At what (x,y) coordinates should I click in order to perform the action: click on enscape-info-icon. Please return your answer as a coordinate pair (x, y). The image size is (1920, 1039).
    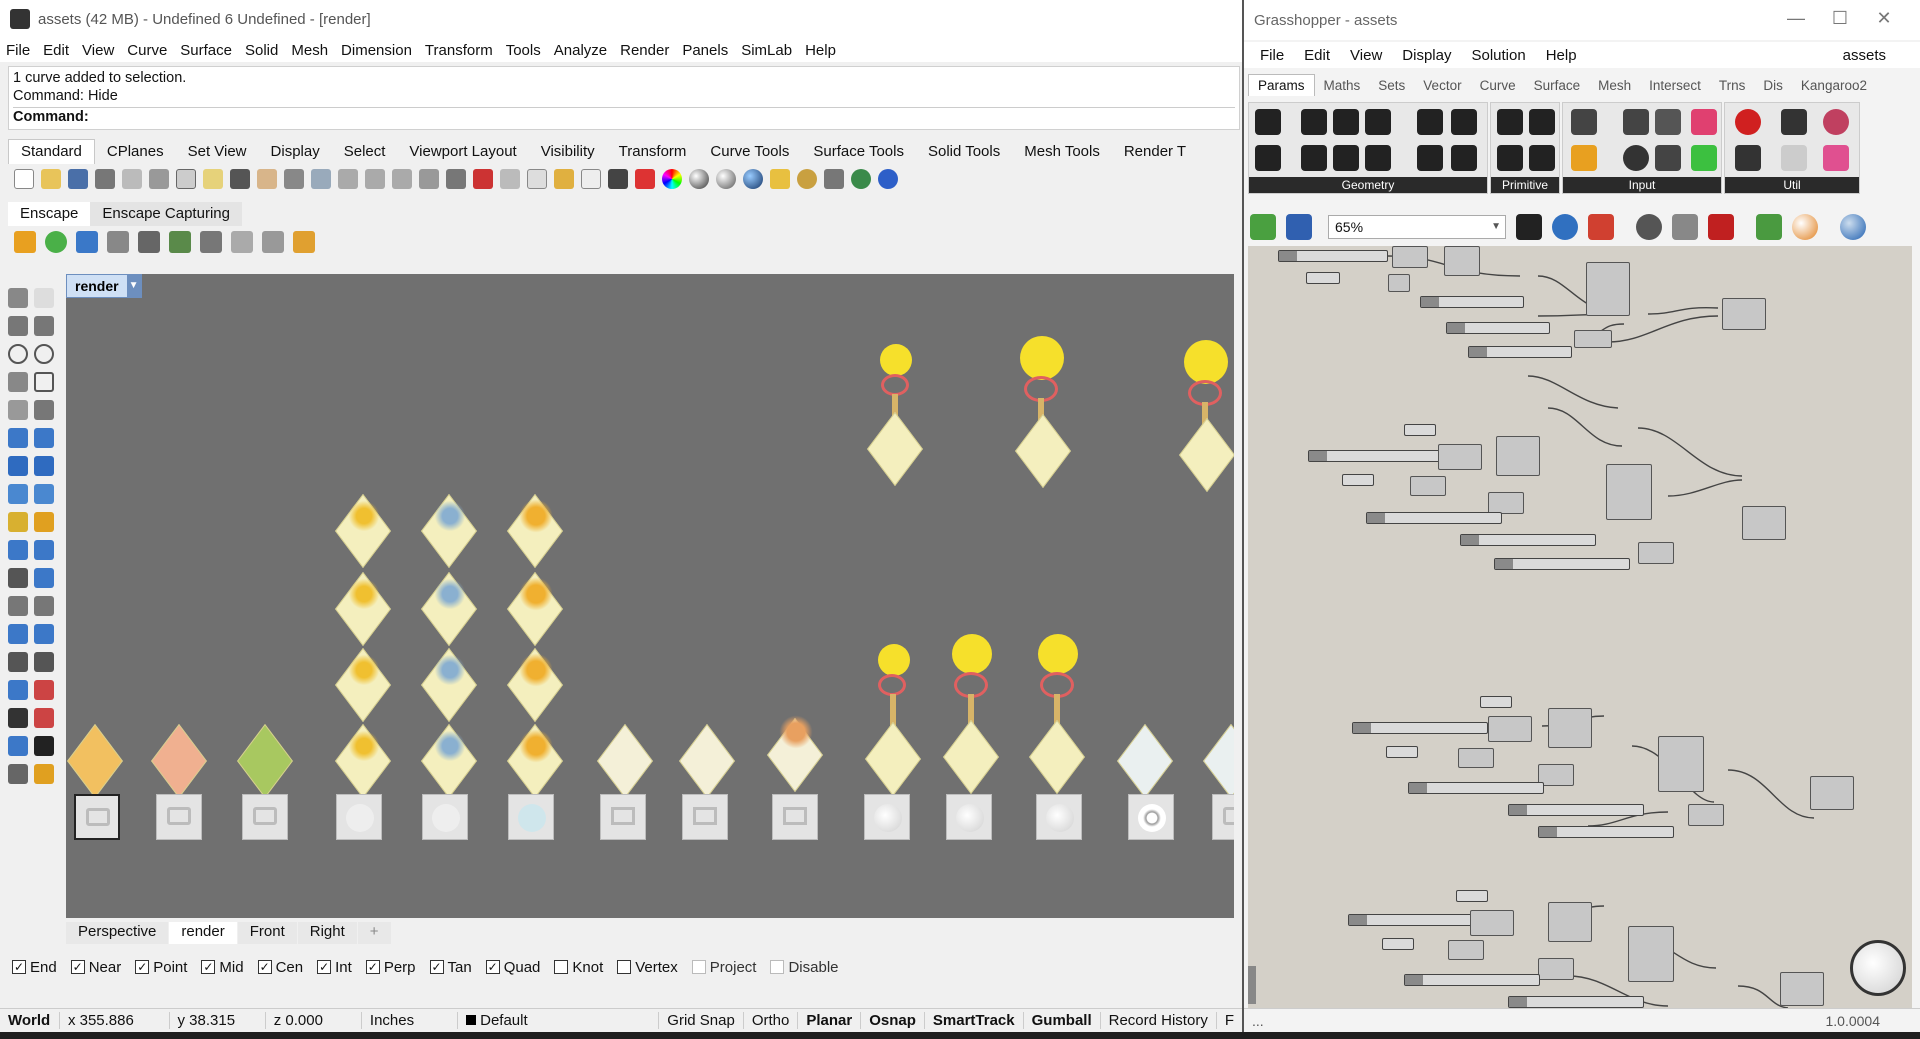
    Looking at the image, I should click on (304, 242).